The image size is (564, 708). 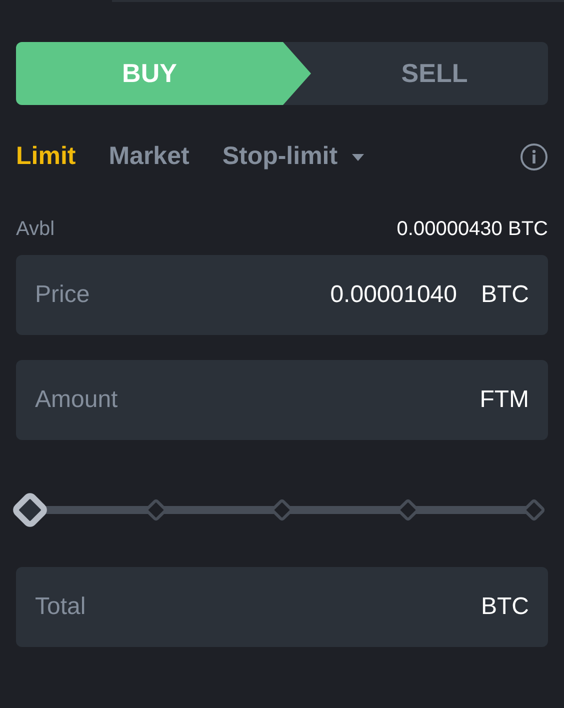 What do you see at coordinates (393, 295) in the screenshot?
I see `field-value: 0.00001040` at bounding box center [393, 295].